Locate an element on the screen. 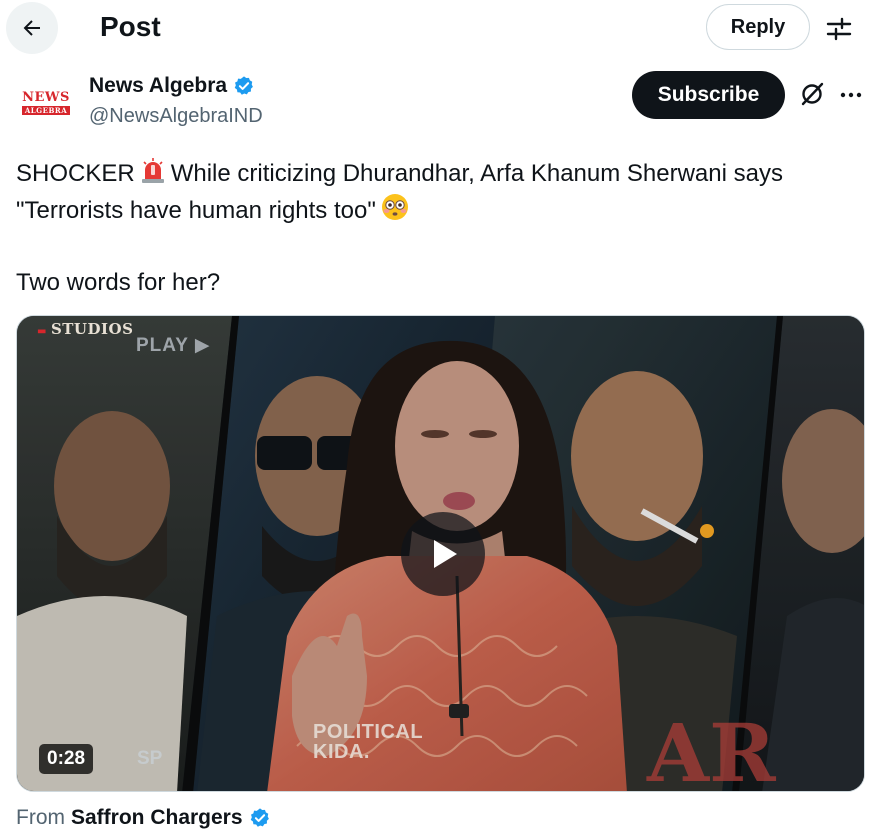 The width and height of the screenshot is (871, 838). author-name-row: News Algebra is located at coordinates (172, 86).